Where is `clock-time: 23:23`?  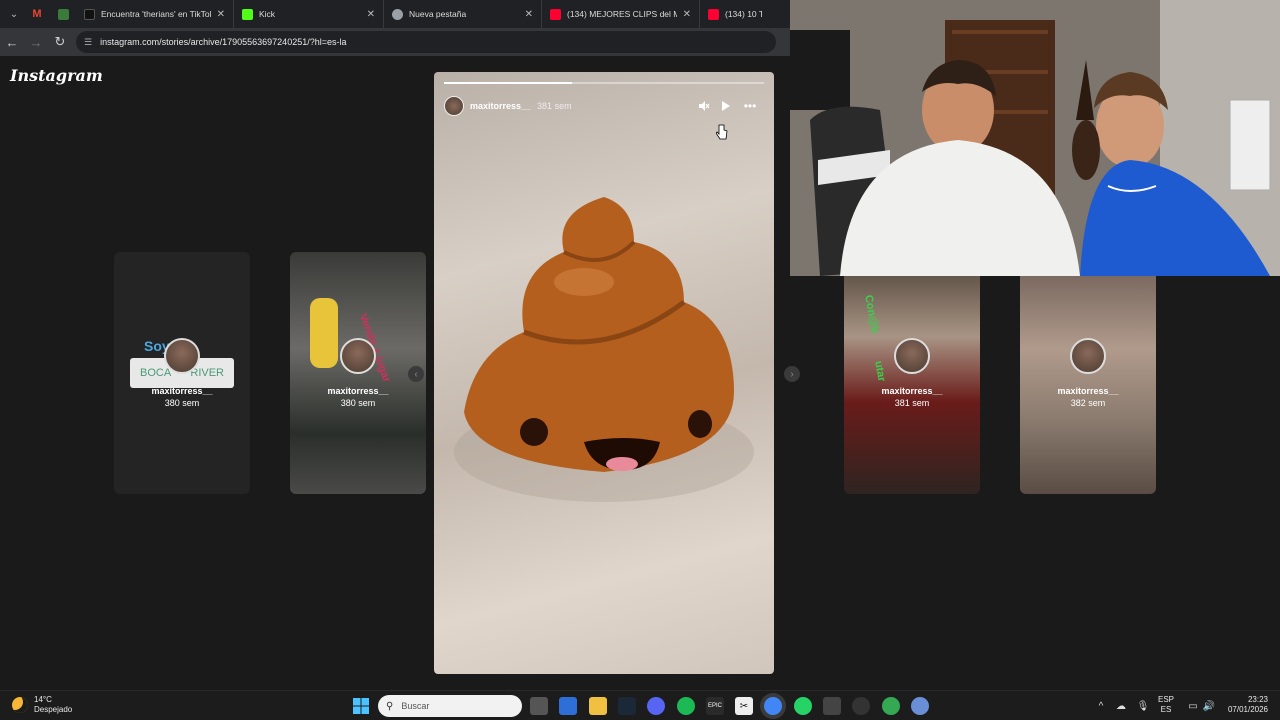 clock-time: 23:23 is located at coordinates (1257, 699).